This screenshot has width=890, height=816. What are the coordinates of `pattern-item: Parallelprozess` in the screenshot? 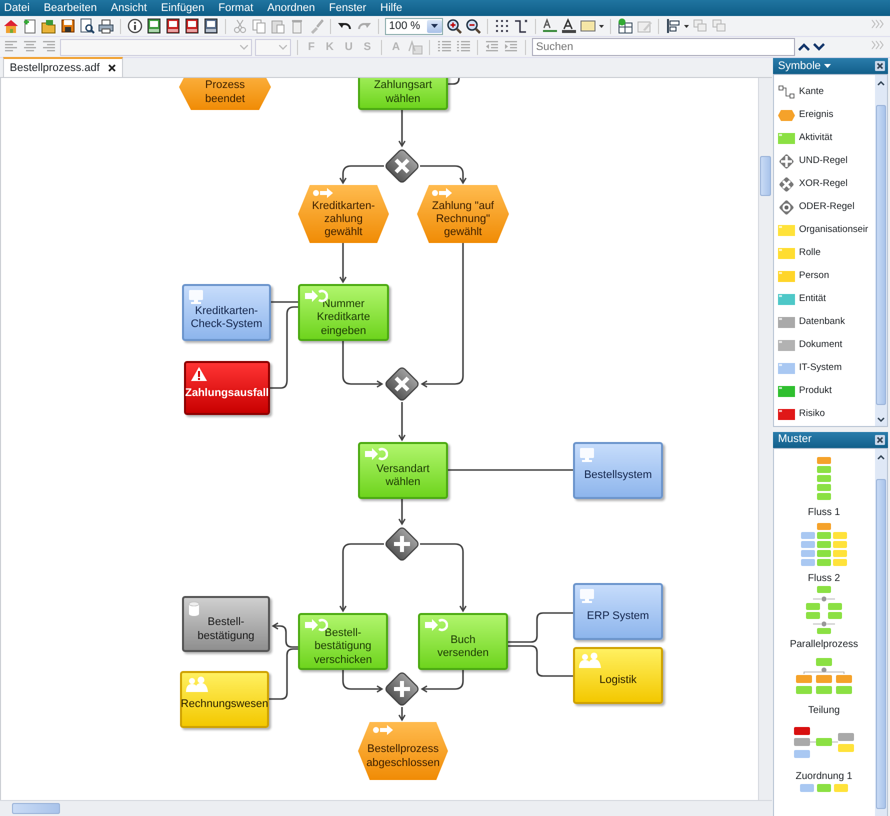 It's located at (824, 619).